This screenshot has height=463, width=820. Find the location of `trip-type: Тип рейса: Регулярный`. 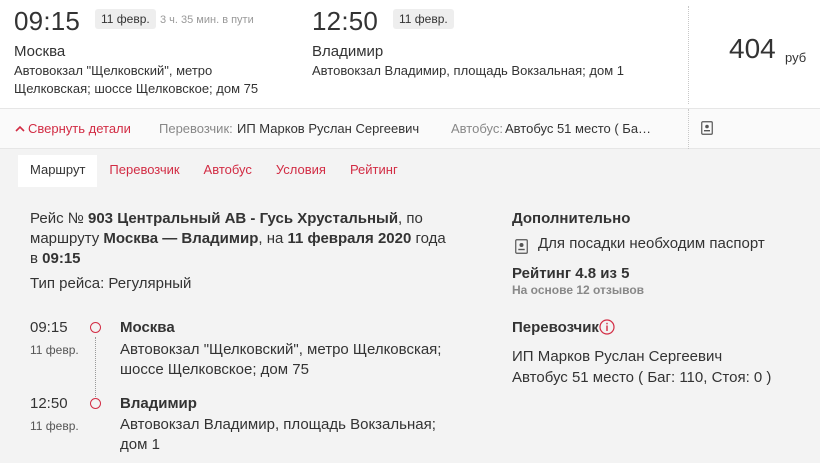

trip-type: Тип рейса: Регулярный is located at coordinates (111, 283).